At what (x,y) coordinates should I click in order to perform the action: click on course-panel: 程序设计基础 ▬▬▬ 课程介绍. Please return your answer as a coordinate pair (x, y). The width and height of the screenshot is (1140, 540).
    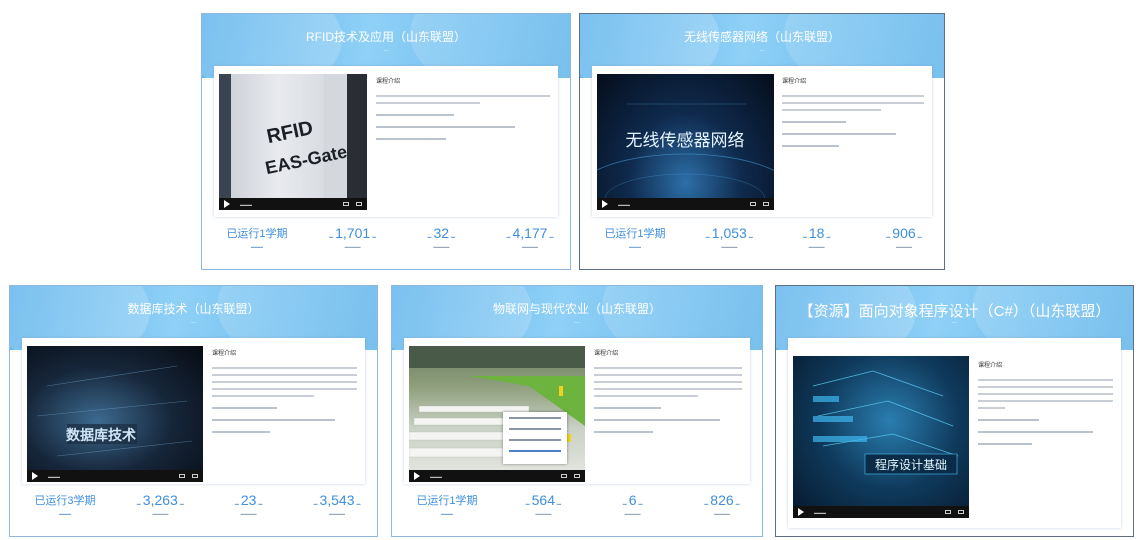
    Looking at the image, I should click on (954, 433).